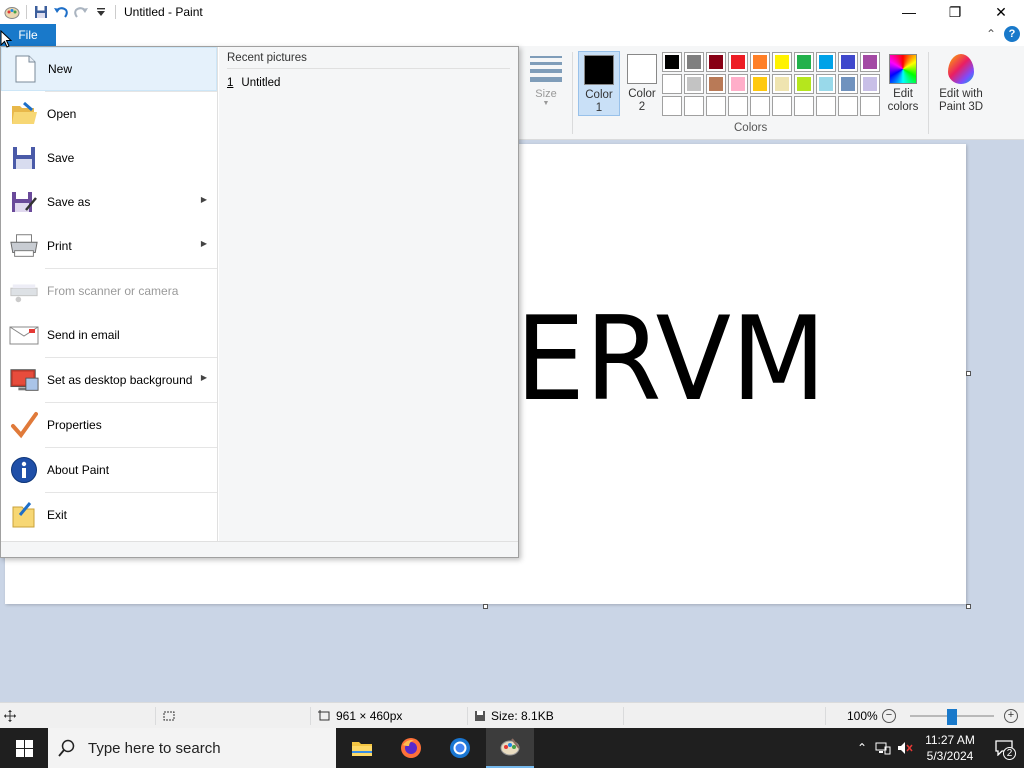 The image size is (1024, 768). Describe the element at coordinates (25, 69) in the screenshot. I see `new-document-icon` at that location.